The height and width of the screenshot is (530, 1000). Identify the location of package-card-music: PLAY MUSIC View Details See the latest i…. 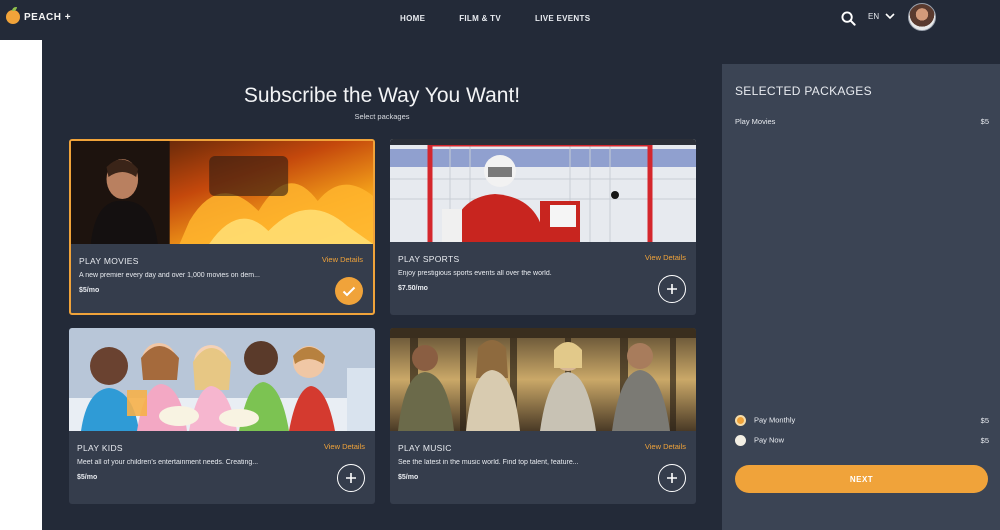
(543, 416).